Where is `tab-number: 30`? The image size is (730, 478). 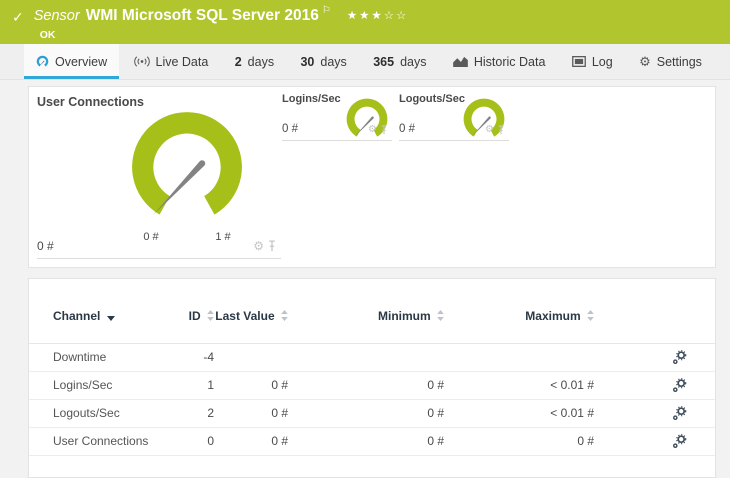 tab-number: 30 is located at coordinates (307, 61).